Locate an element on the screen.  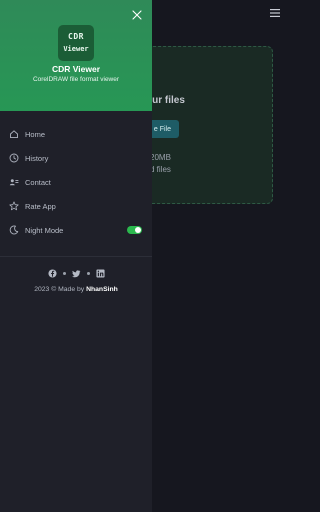
divider is located at coordinates (76, 256).